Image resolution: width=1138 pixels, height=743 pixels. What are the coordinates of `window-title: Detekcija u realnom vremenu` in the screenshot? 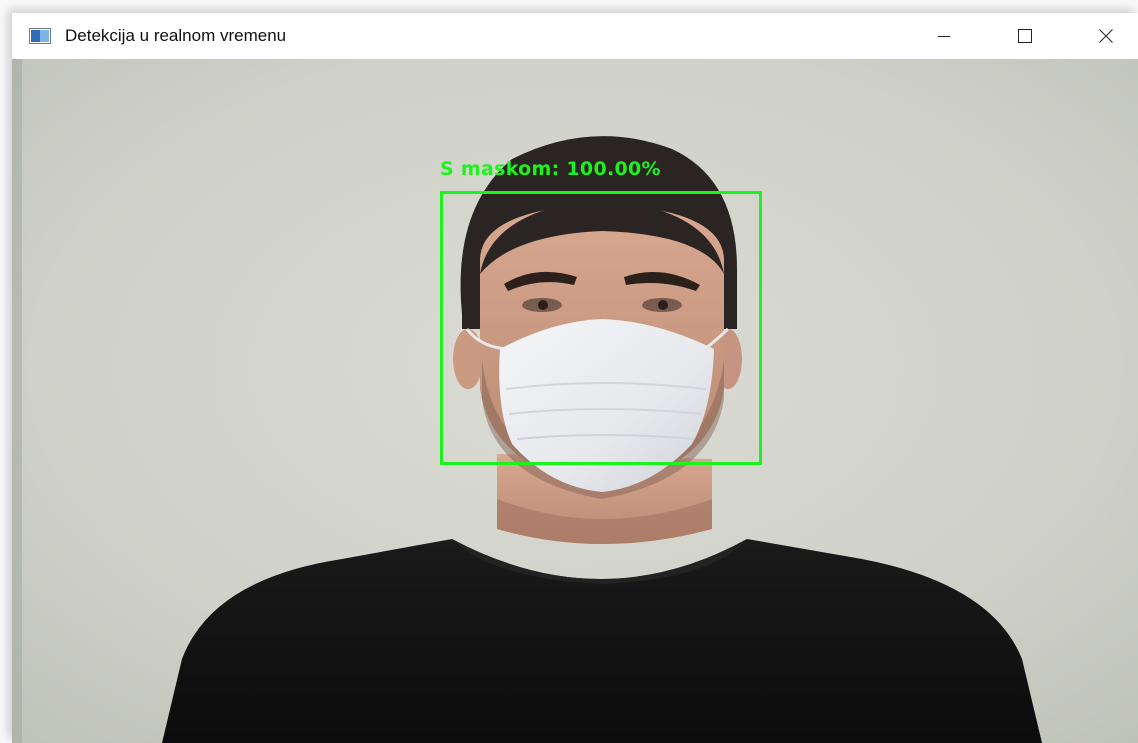 It's located at (176, 35).